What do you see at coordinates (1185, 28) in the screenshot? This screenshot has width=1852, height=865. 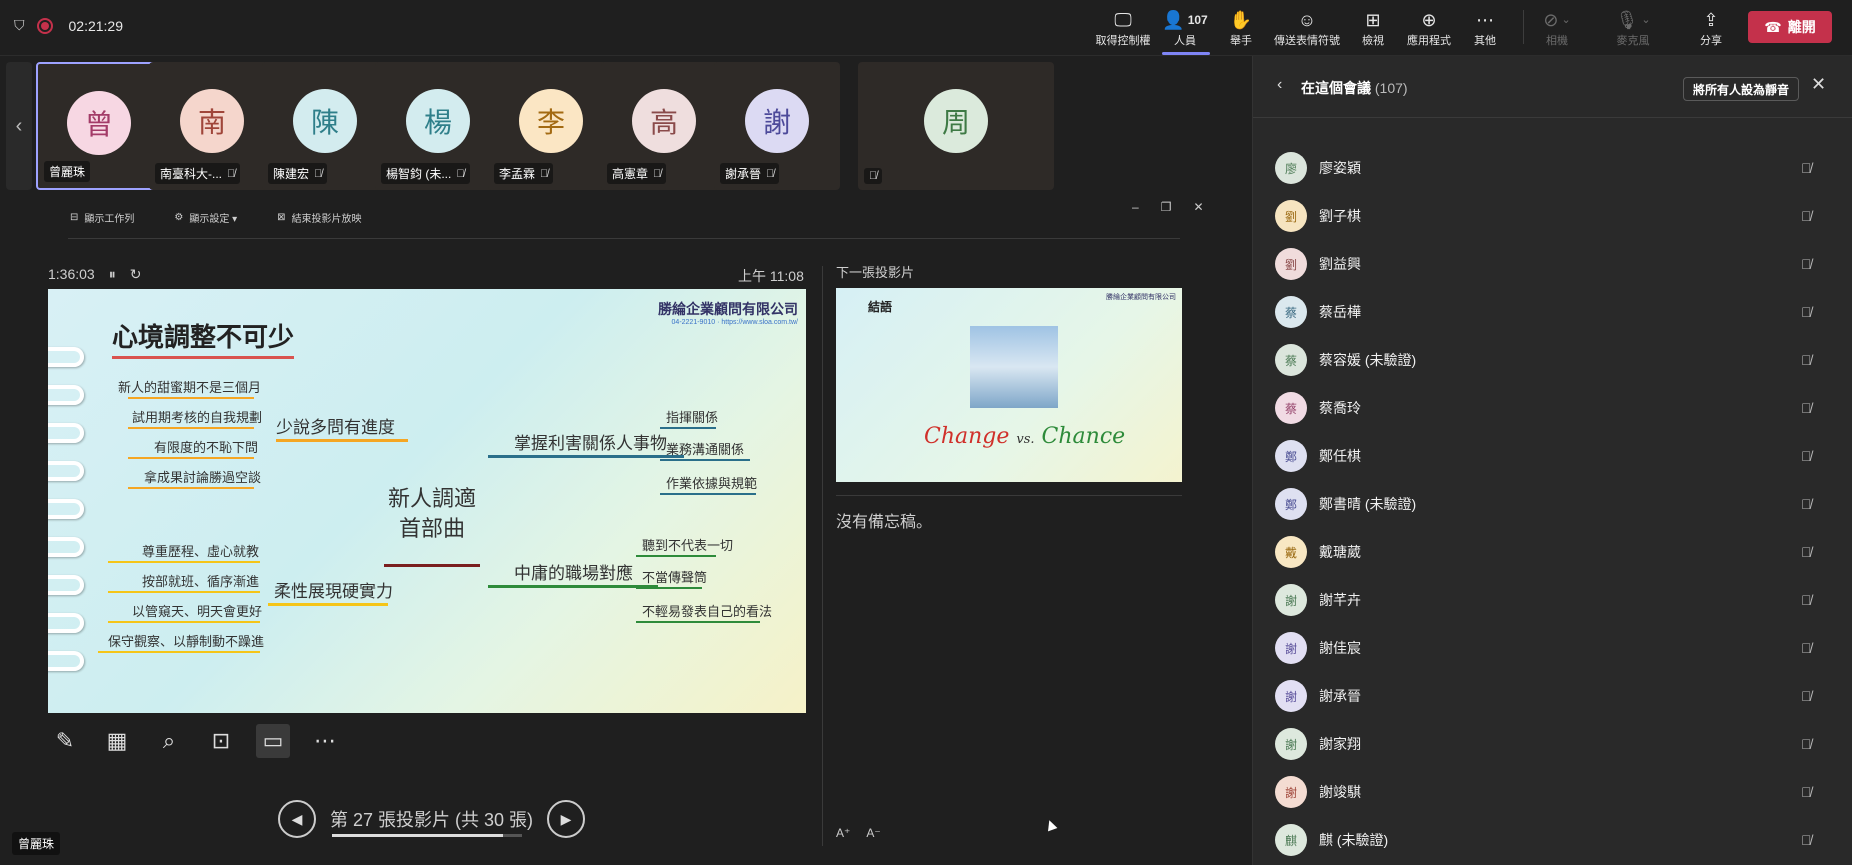 I see `people-button: 👤 107 人員` at bounding box center [1185, 28].